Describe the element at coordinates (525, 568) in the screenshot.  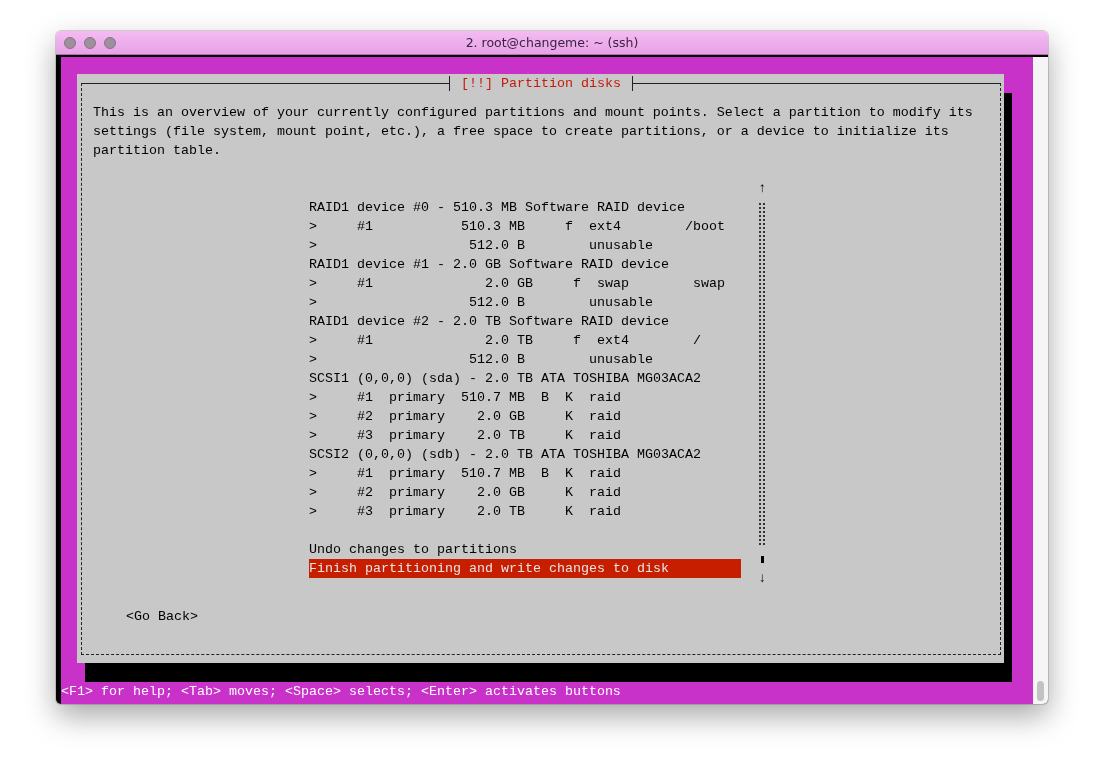
I see `menu-item: Finish partitioning and write changes to disk` at that location.